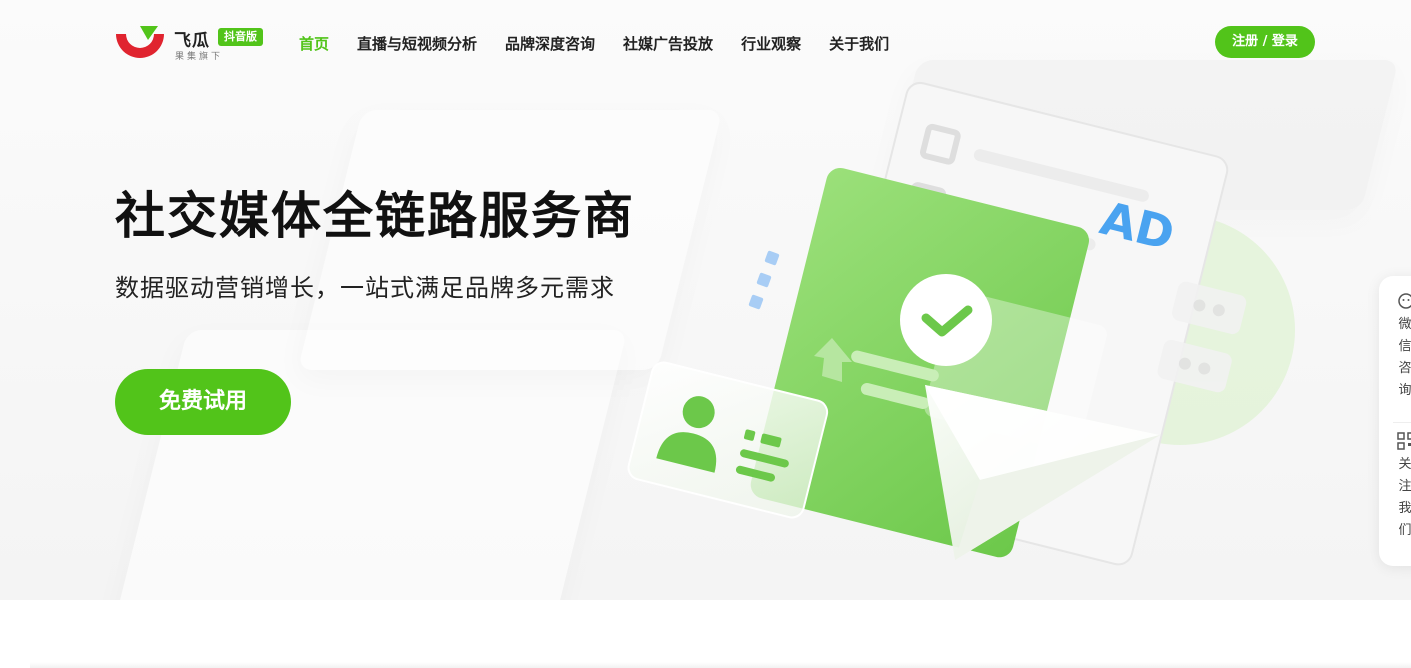 Image resolution: width=1411 pixels, height=668 pixels. I want to click on below-hero, so click(705, 634).